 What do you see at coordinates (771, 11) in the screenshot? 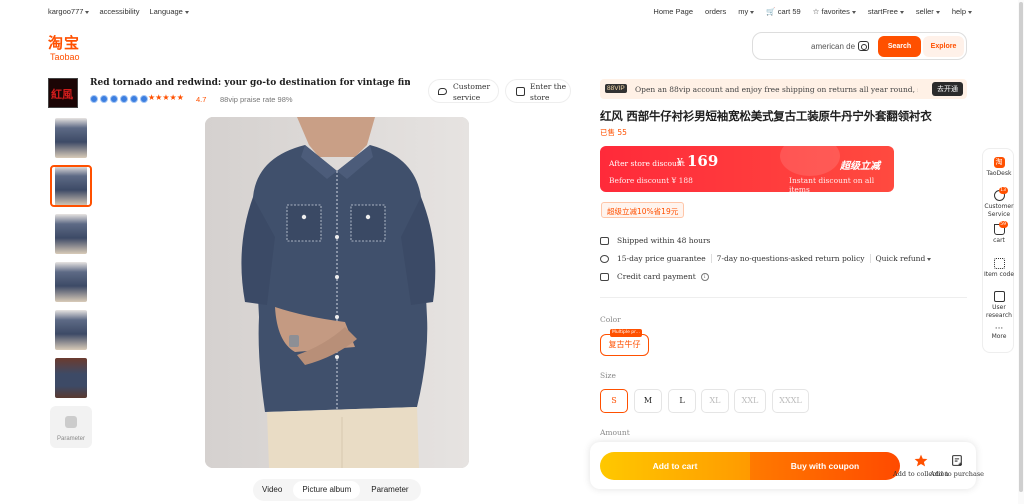
I see `cart-icon: 🛒` at bounding box center [771, 11].